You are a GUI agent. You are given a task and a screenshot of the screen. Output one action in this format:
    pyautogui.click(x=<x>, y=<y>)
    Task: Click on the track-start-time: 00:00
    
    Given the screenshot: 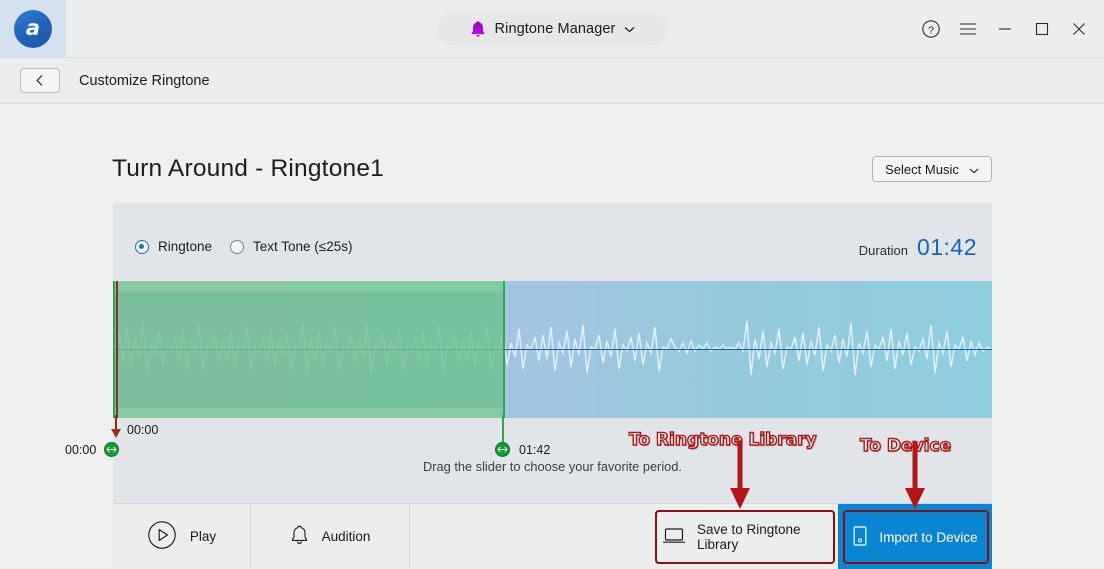 What is the action you would take?
    pyautogui.click(x=81, y=450)
    